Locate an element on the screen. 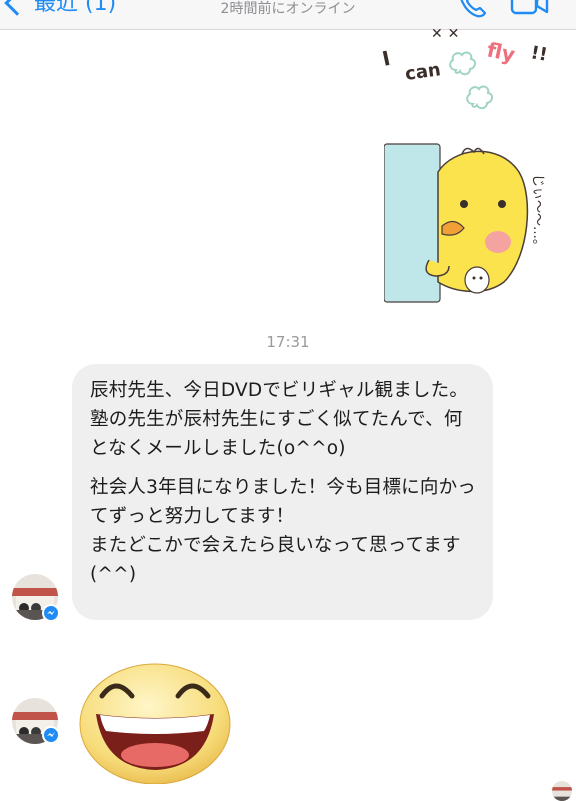 This screenshot has width=576, height=801. fly-text-i: I is located at coordinates (386, 58).